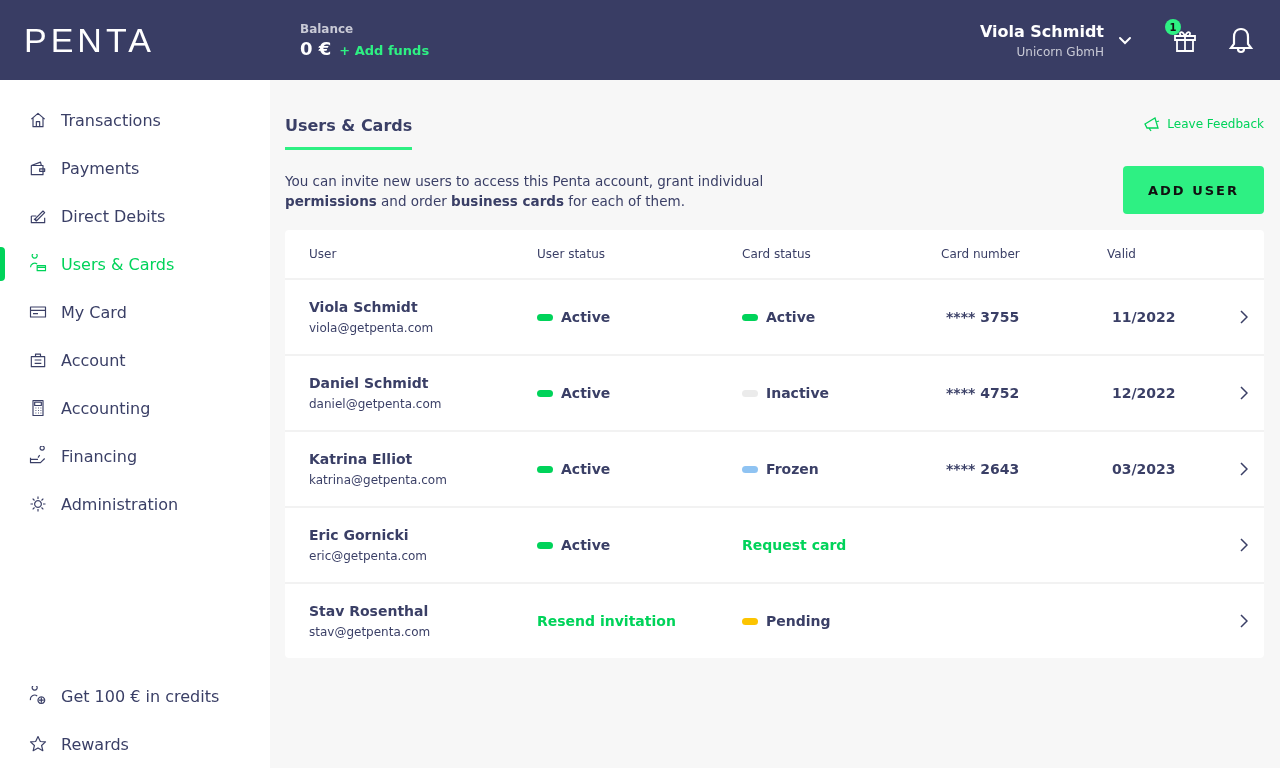  What do you see at coordinates (983, 469) in the screenshot?
I see `card-number: **** 2643` at bounding box center [983, 469].